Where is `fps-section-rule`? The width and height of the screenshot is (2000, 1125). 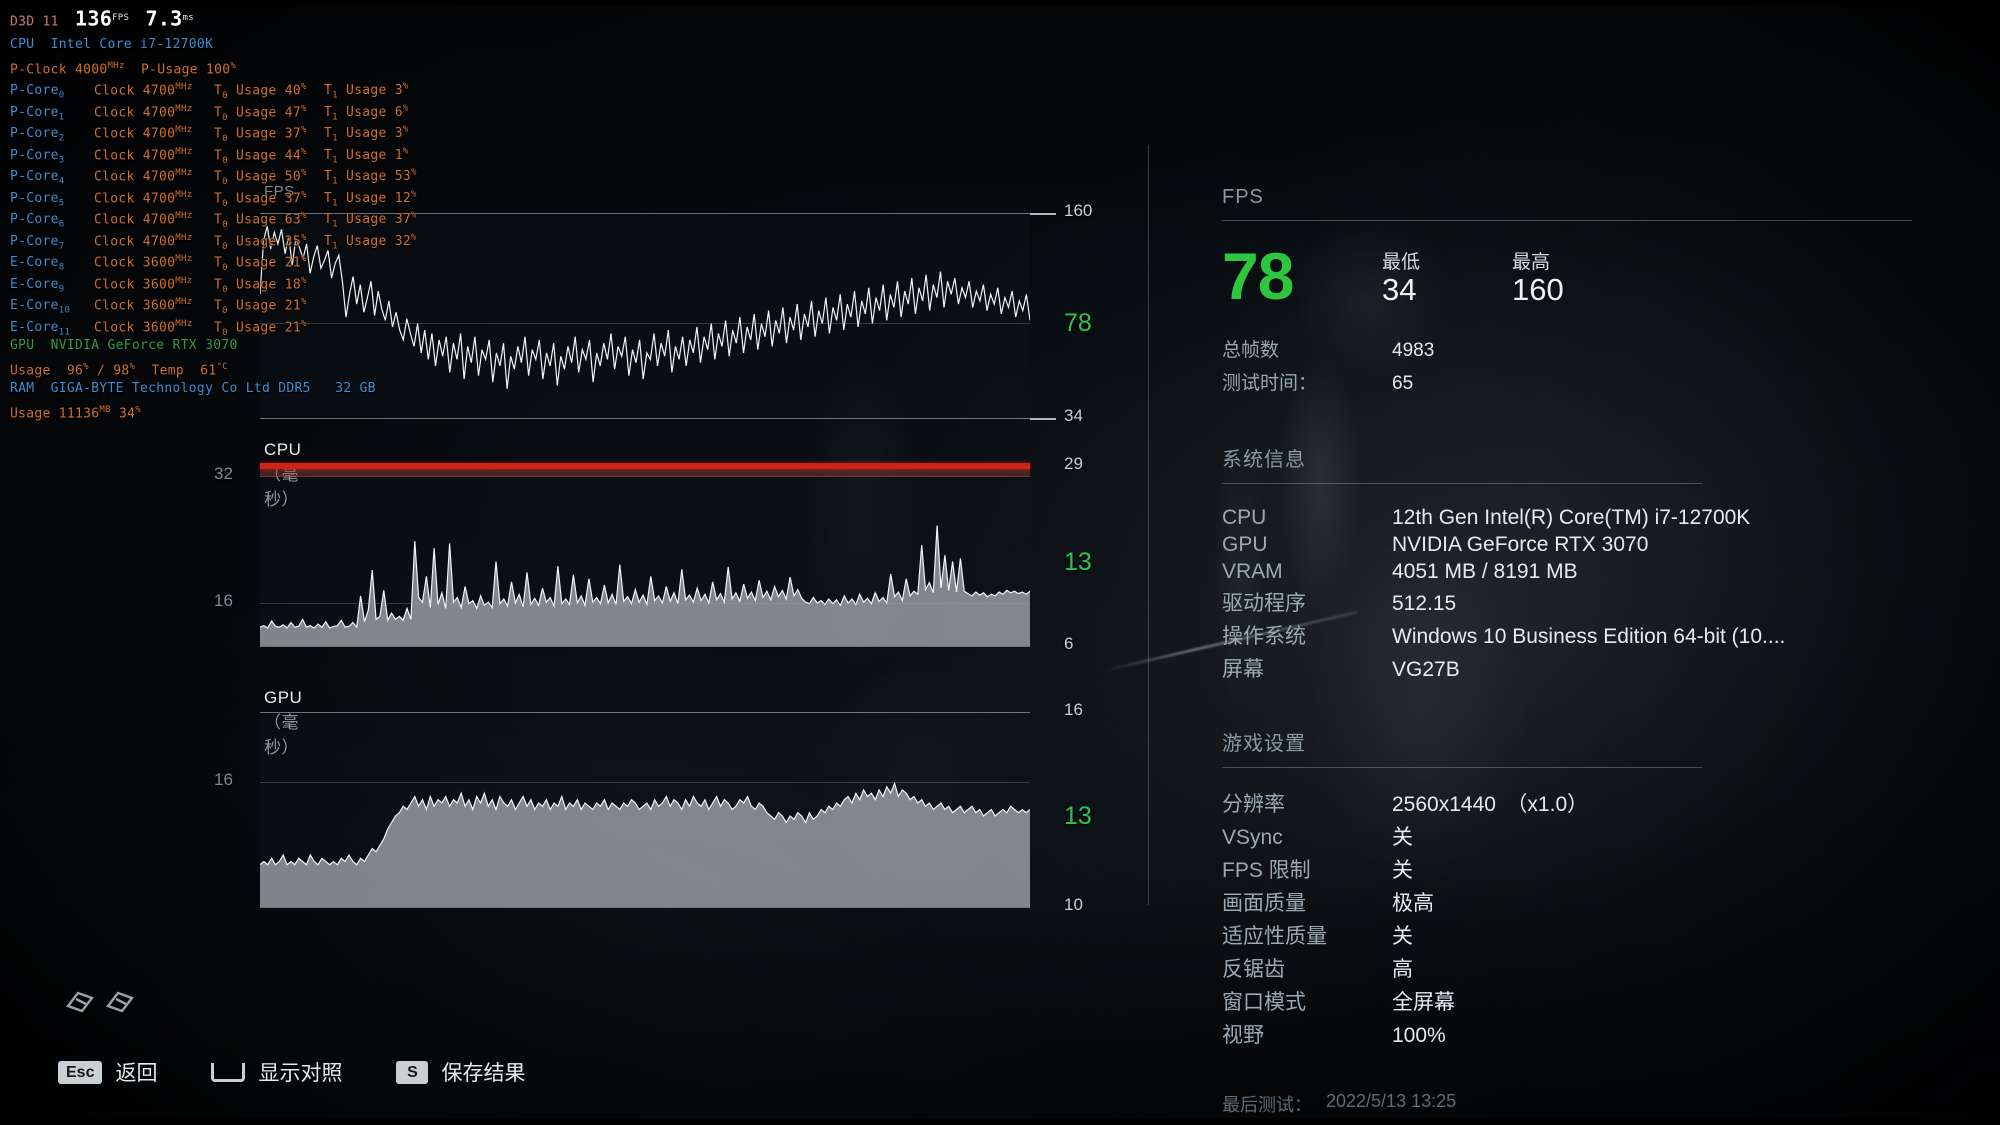 fps-section-rule is located at coordinates (1567, 220).